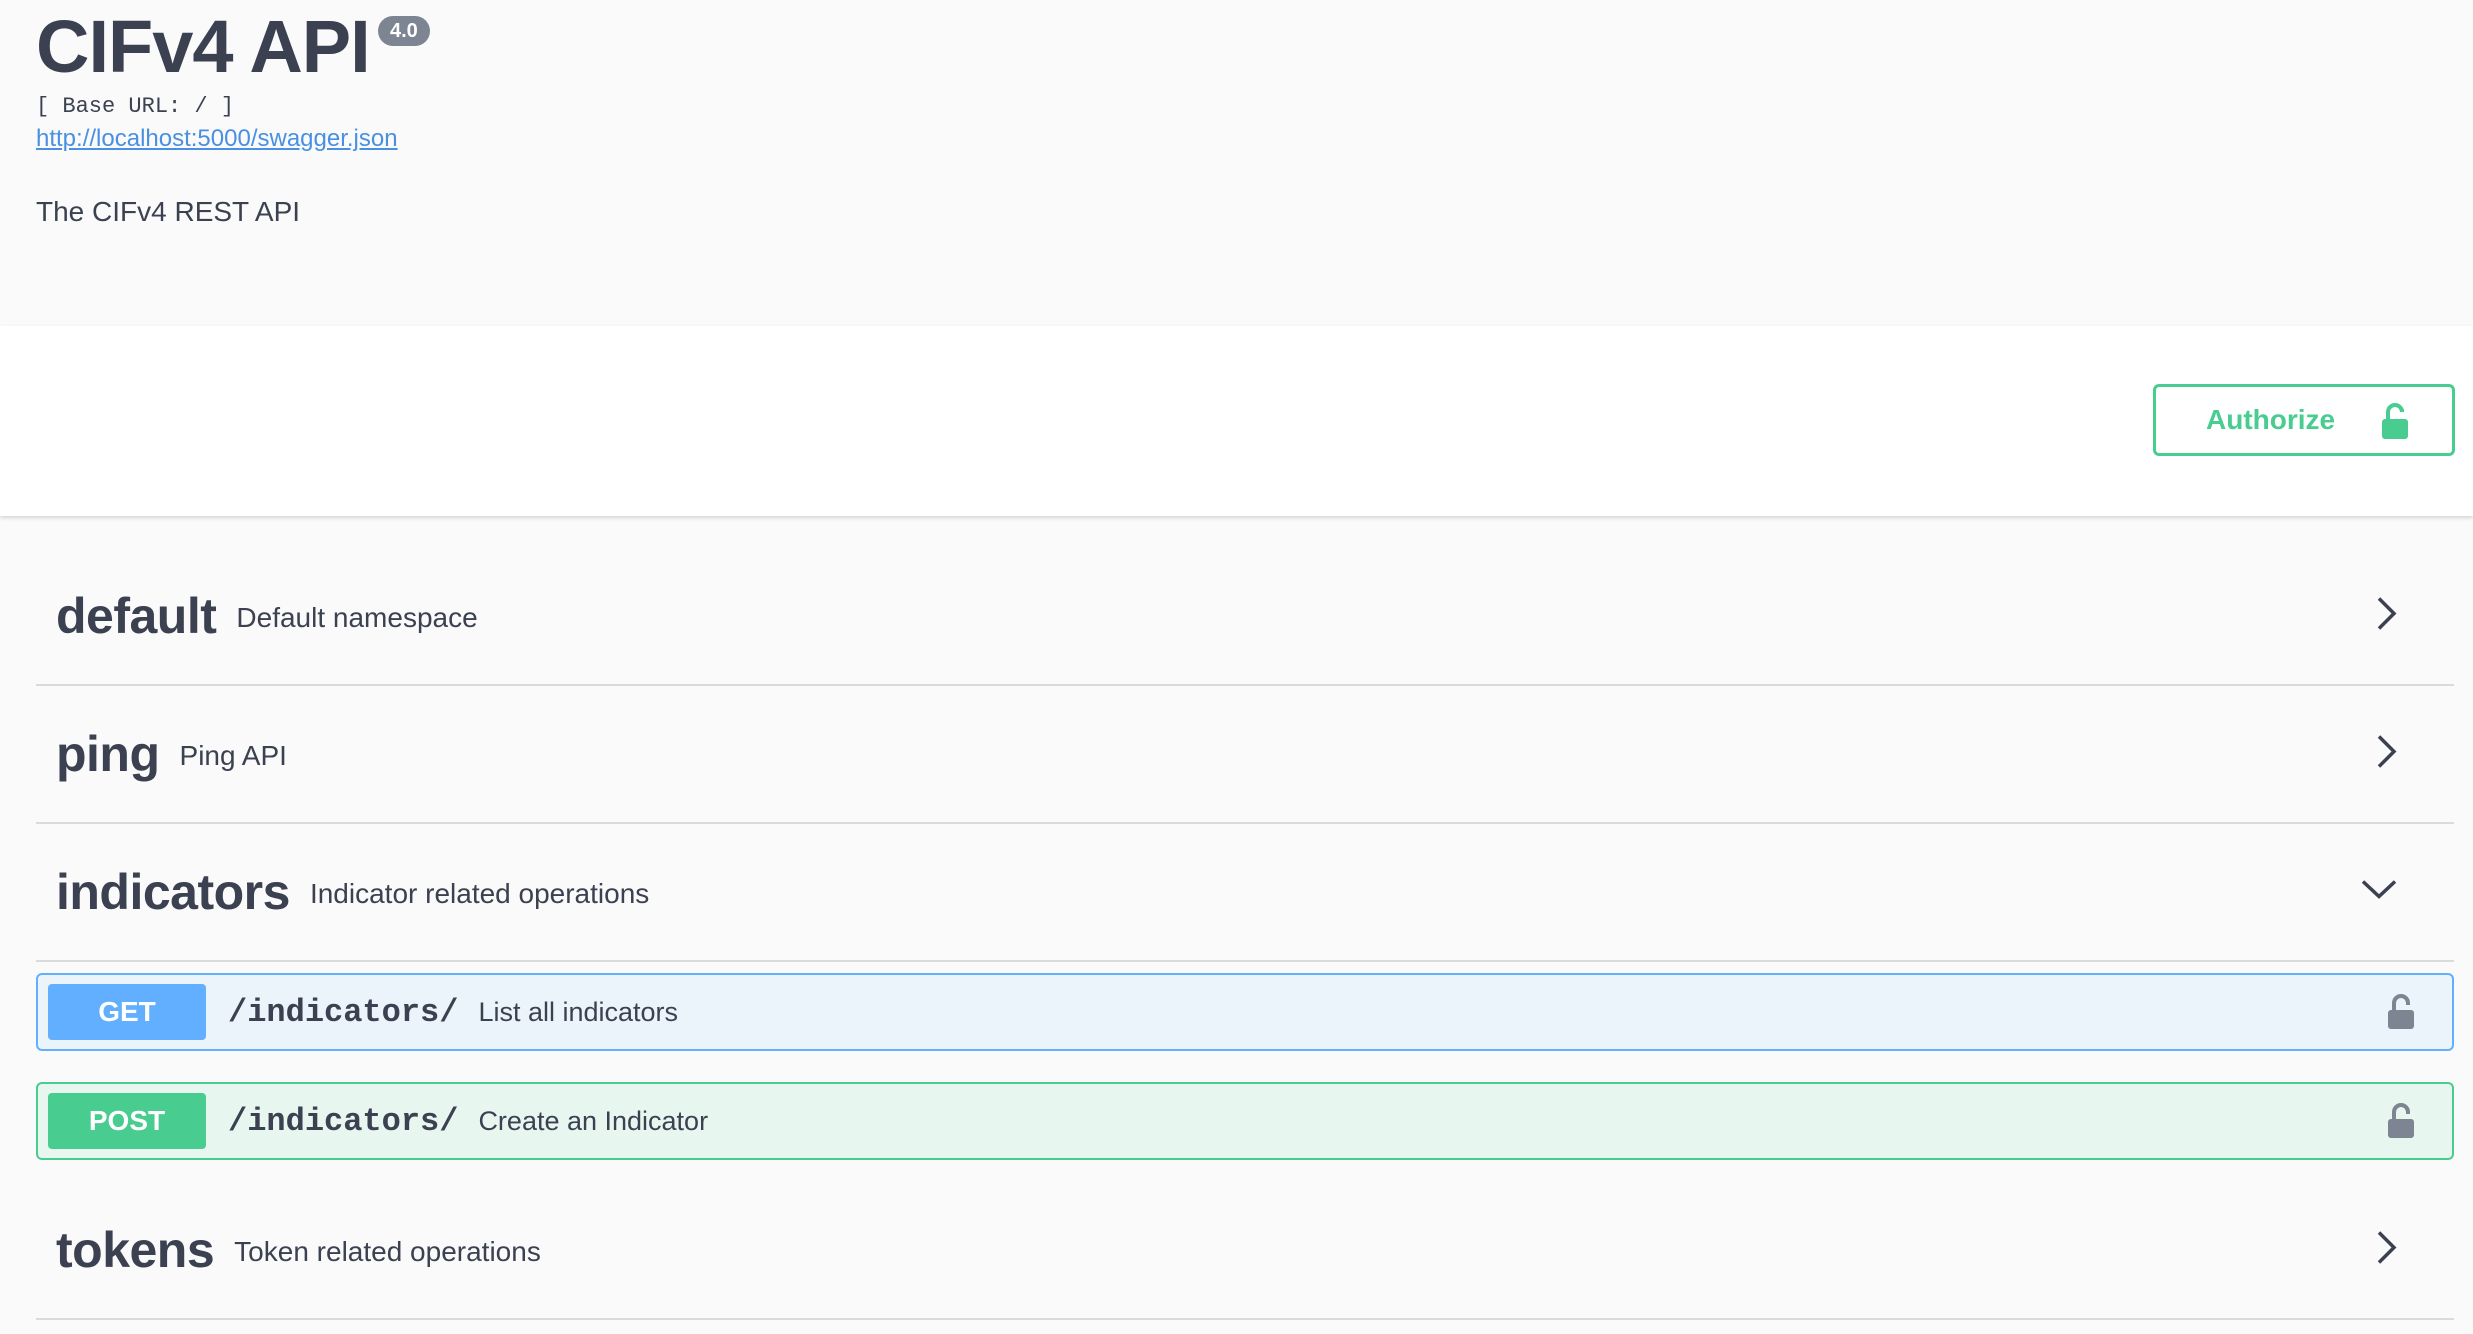 The image size is (2473, 1334). What do you see at coordinates (1236, 421) in the screenshot?
I see `scheme-container: Authorize` at bounding box center [1236, 421].